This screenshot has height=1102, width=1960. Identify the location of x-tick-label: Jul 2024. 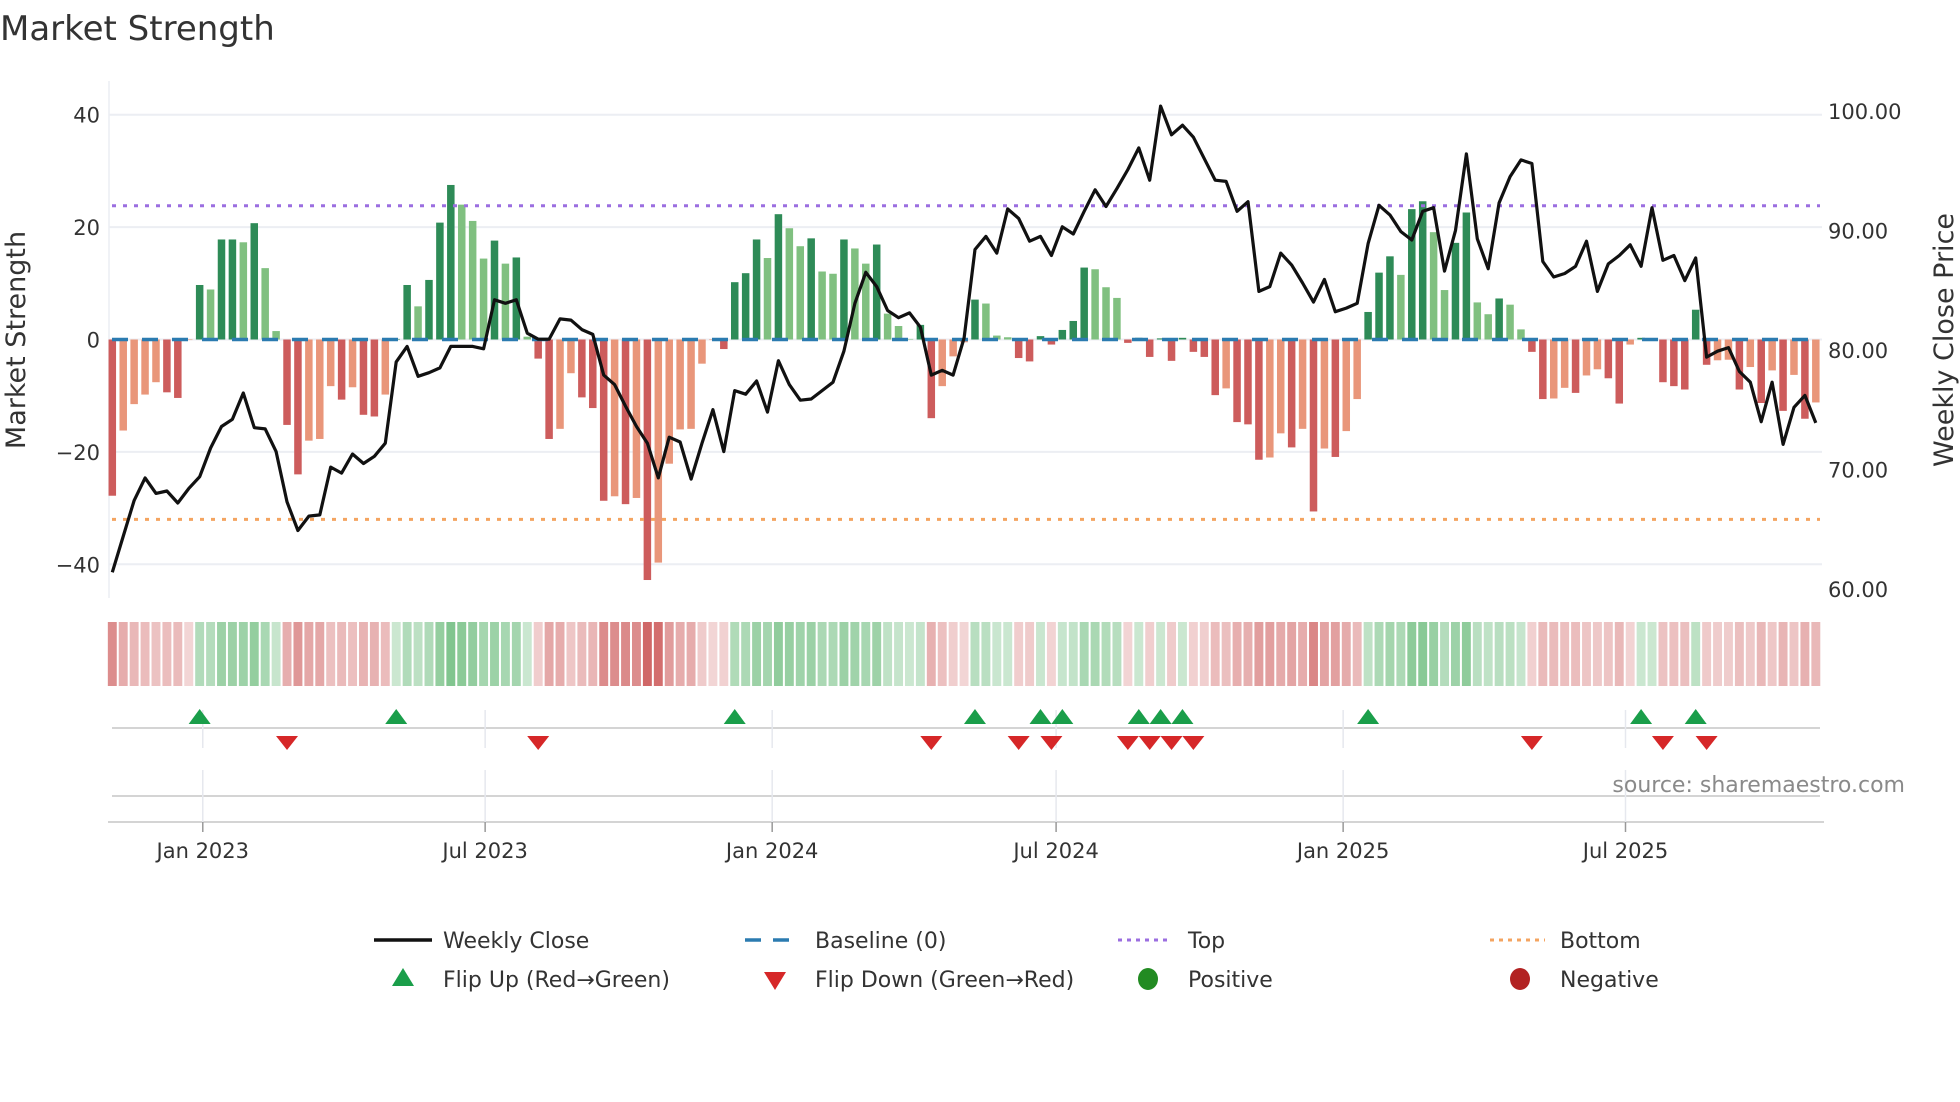
(1054, 851).